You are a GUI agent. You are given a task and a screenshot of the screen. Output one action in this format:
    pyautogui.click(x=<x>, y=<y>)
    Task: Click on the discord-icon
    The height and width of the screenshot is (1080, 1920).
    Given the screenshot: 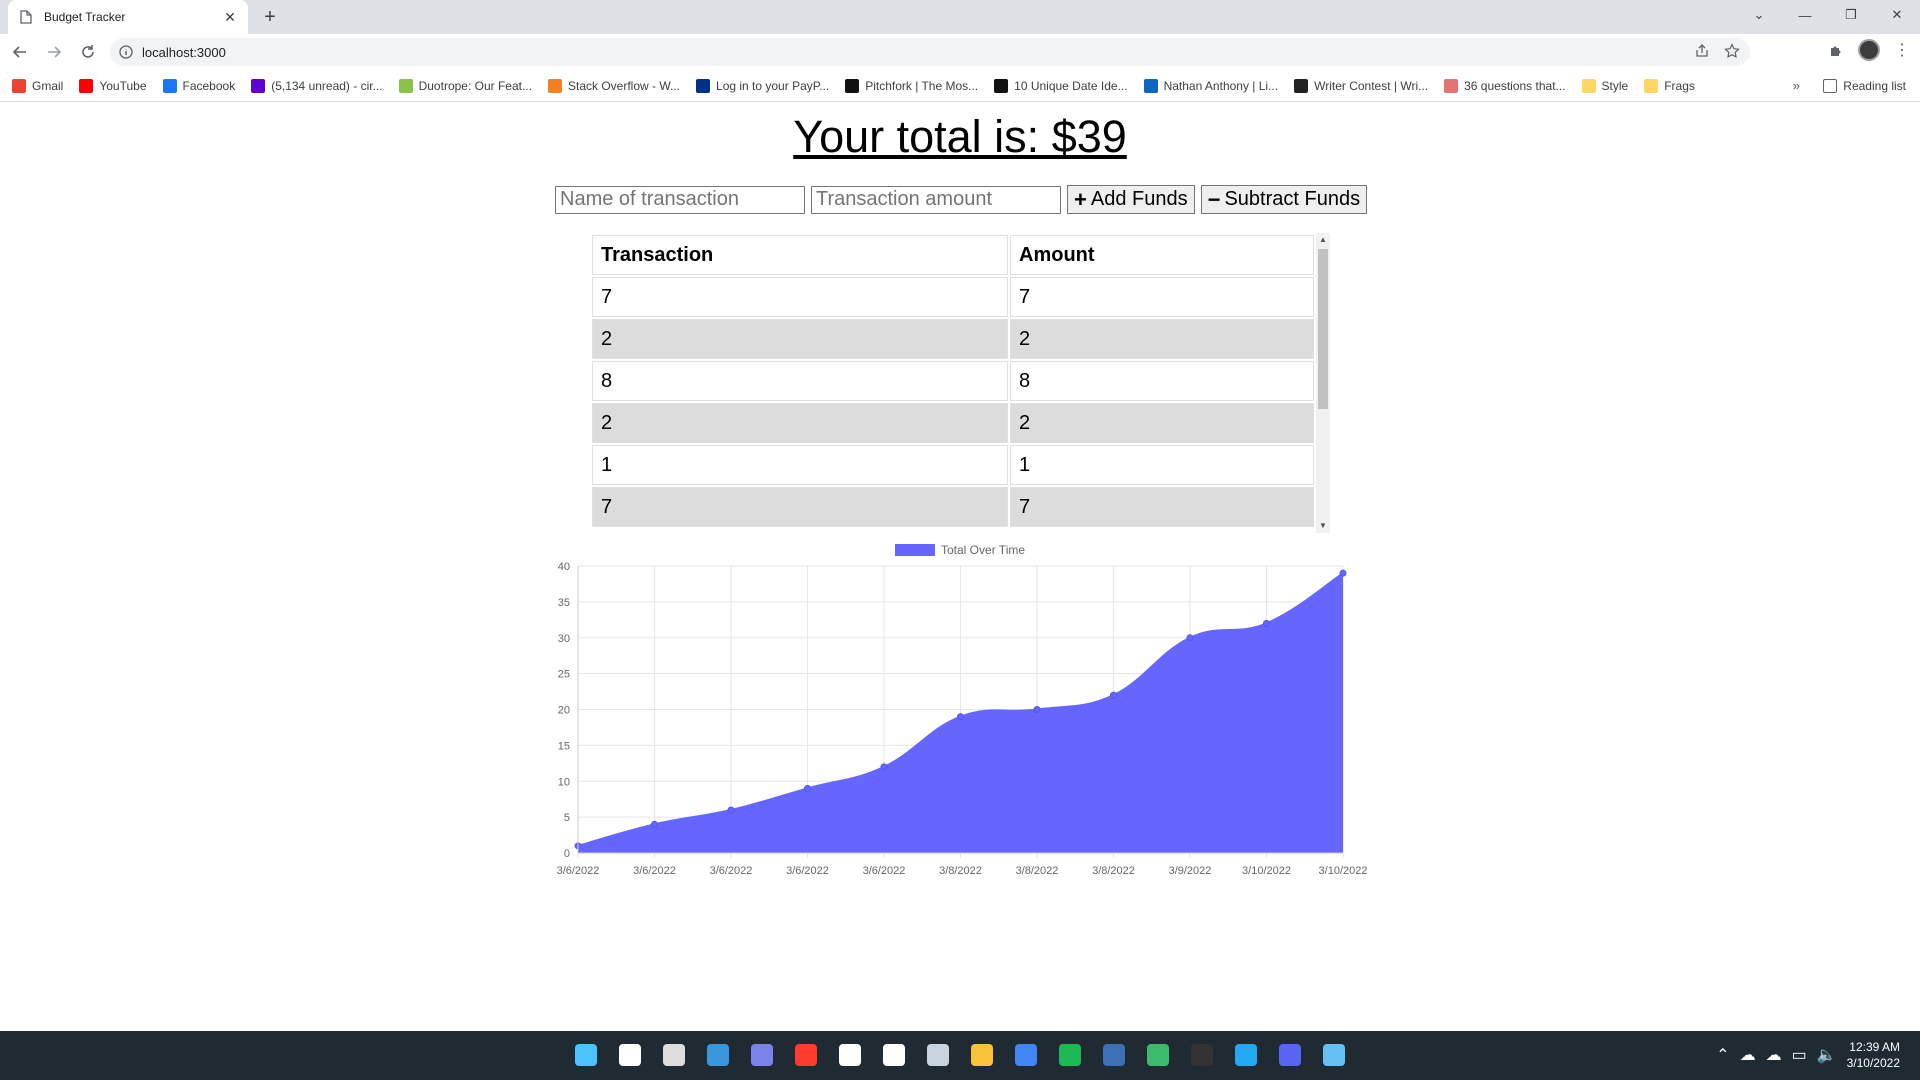 What is the action you would take?
    pyautogui.click(x=1290, y=1055)
    